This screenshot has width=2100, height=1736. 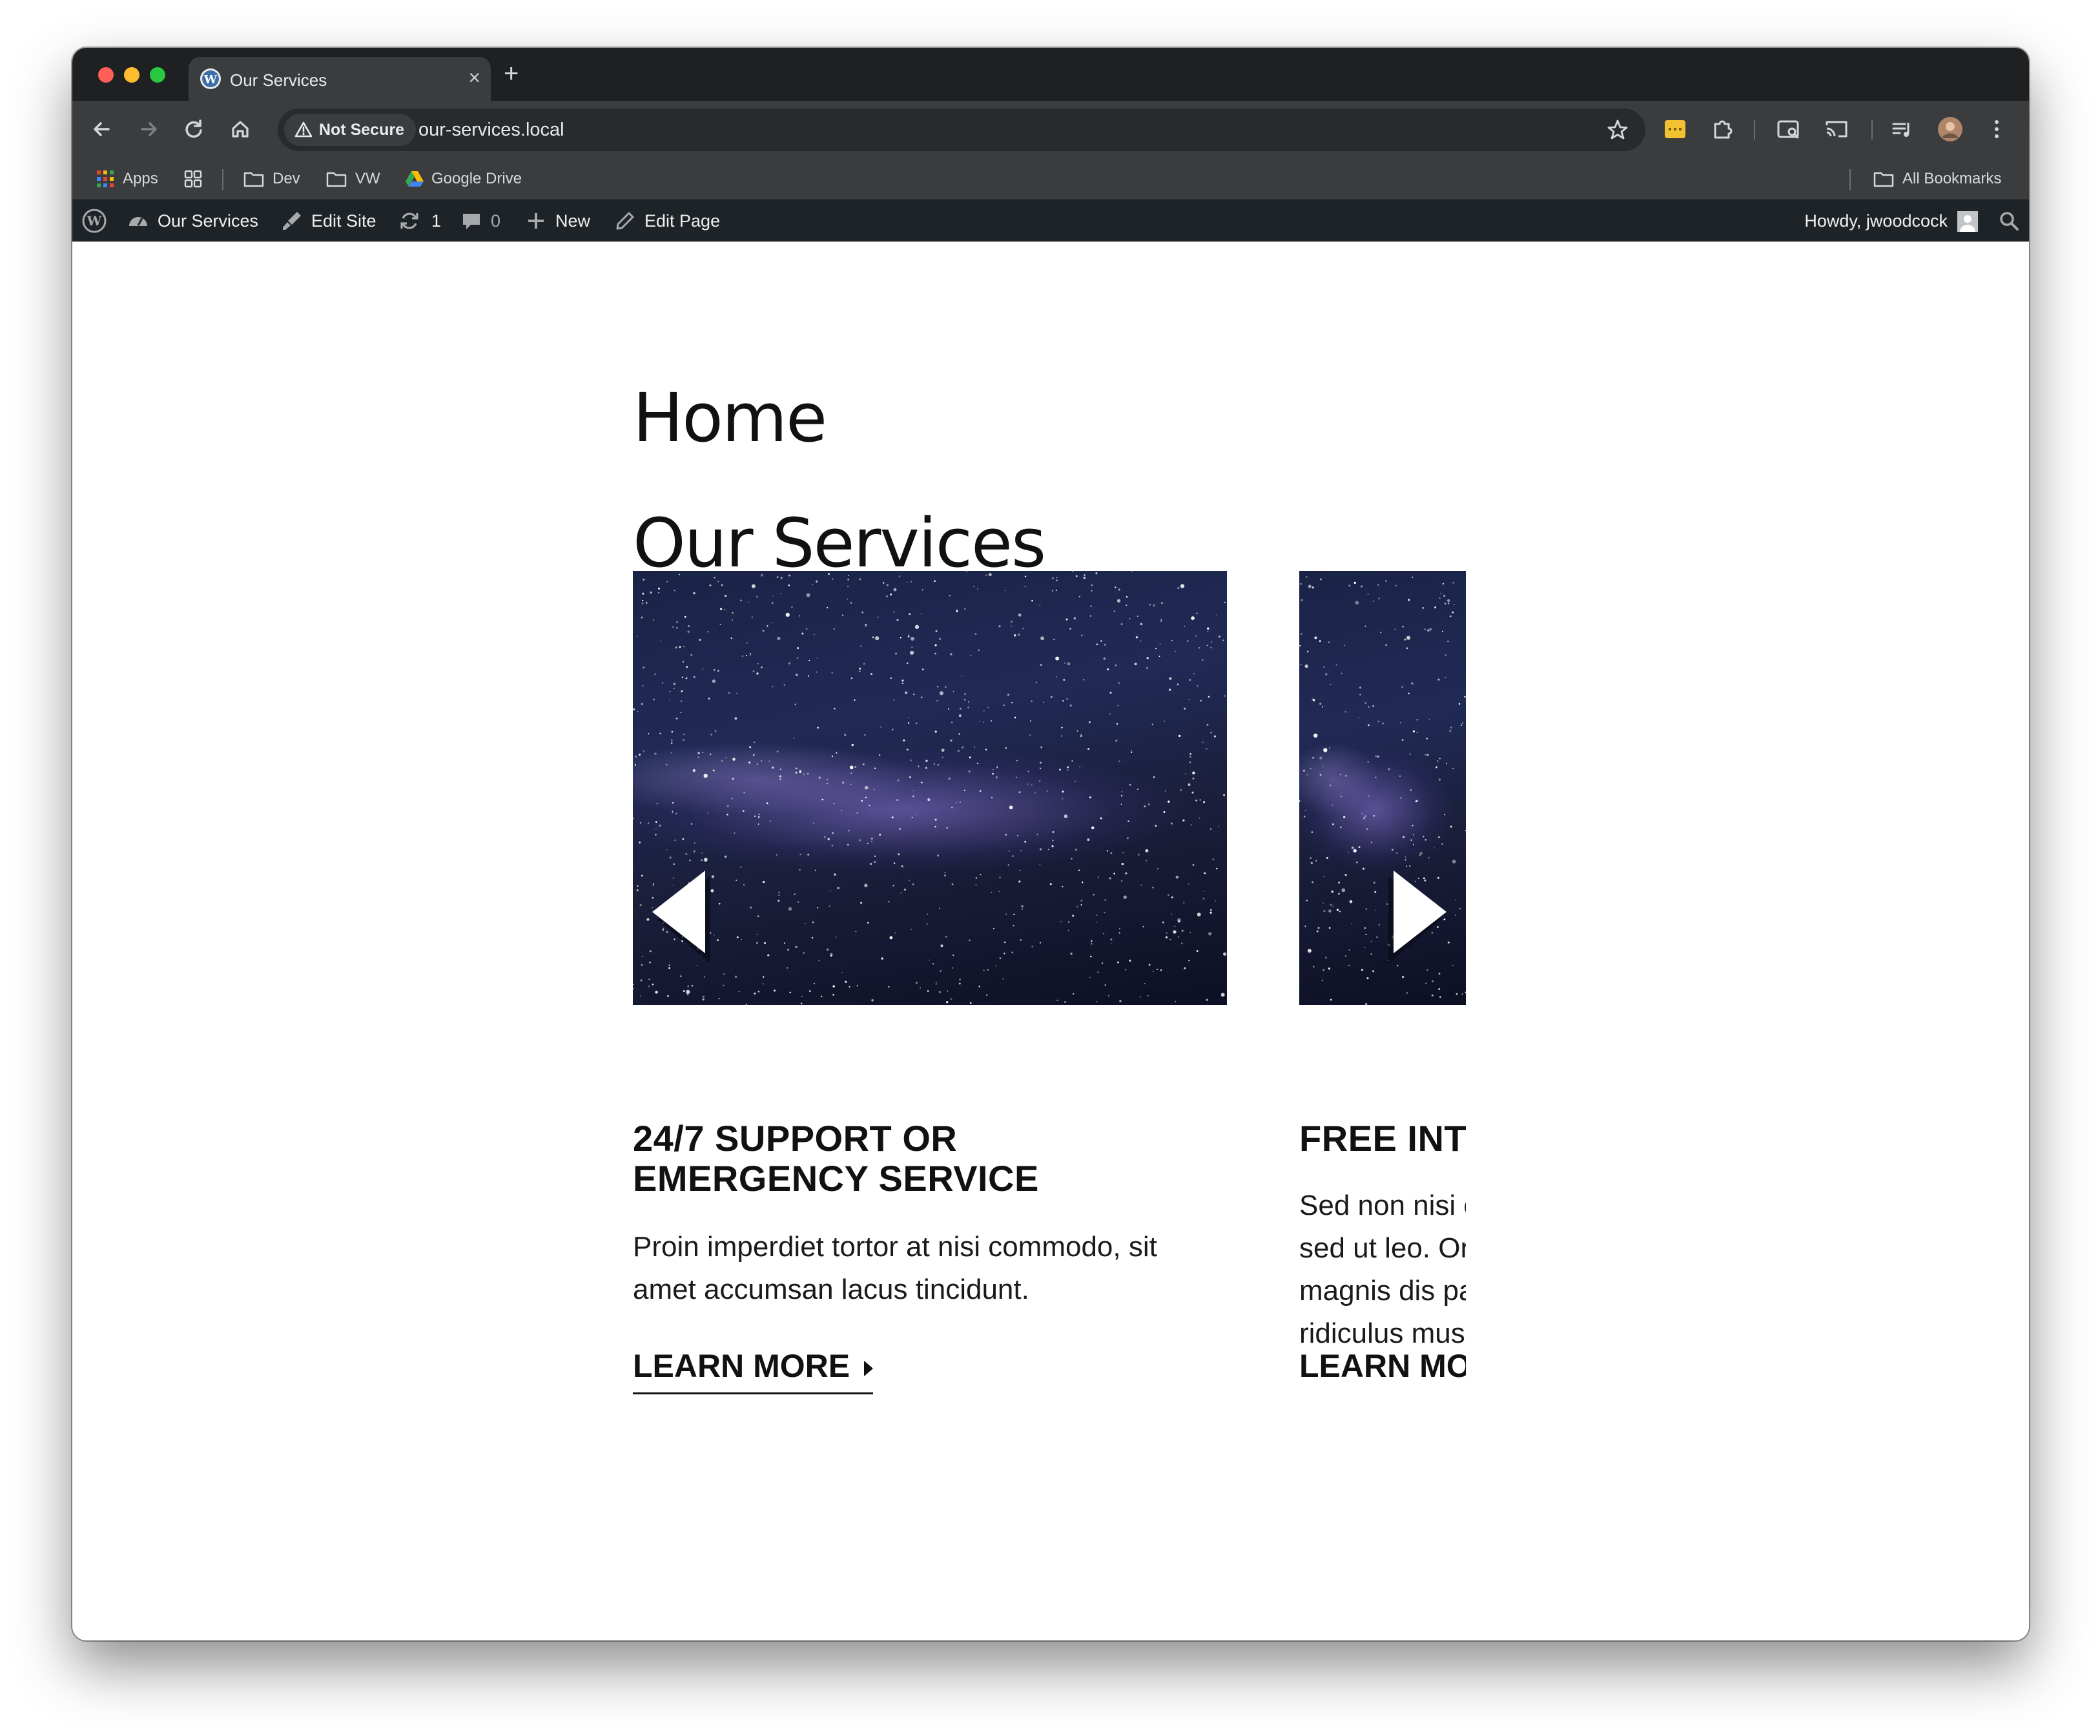 I want to click on tab-groups-icon, so click(x=193, y=179).